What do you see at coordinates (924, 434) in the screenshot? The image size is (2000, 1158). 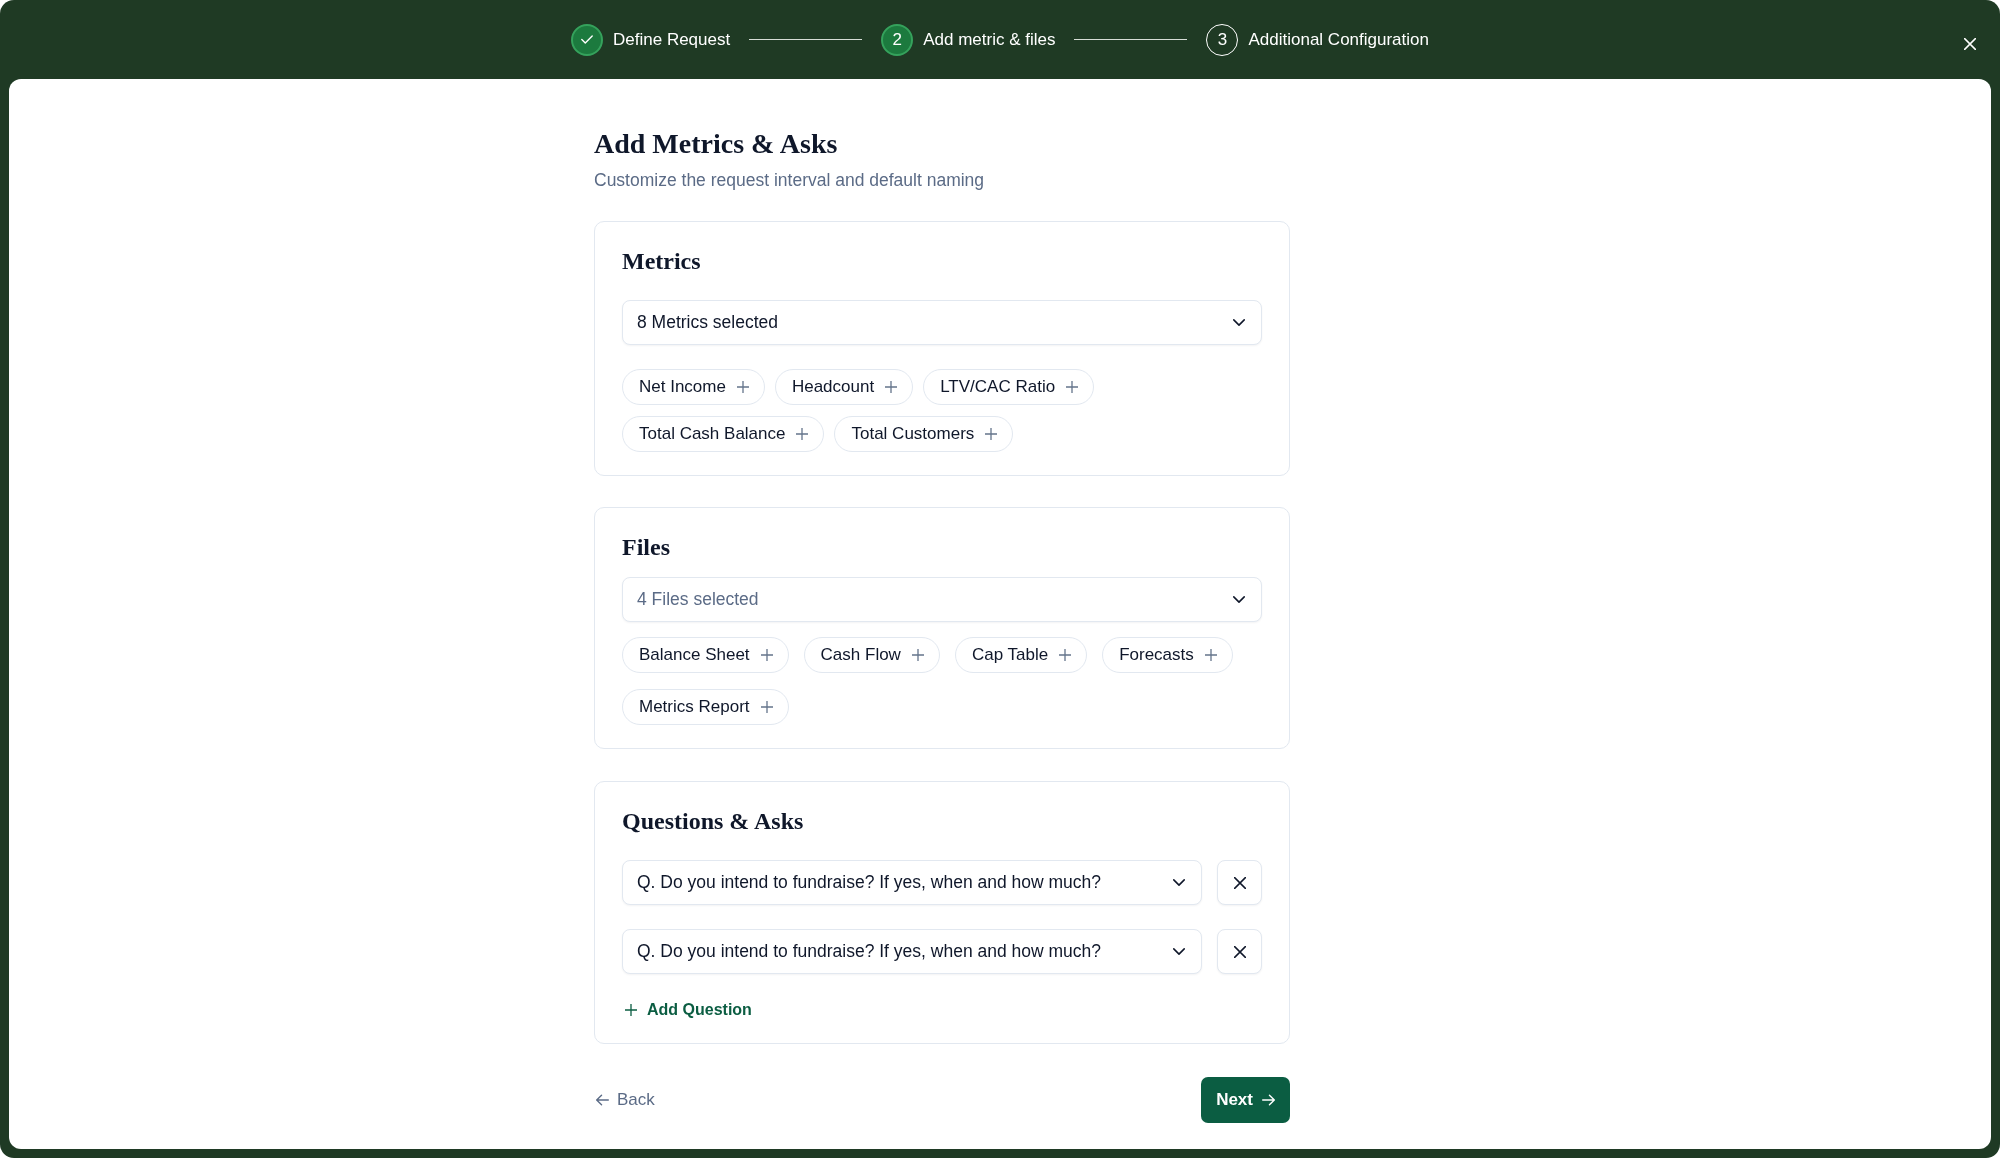 I see `metric-chip: Total Customers` at bounding box center [924, 434].